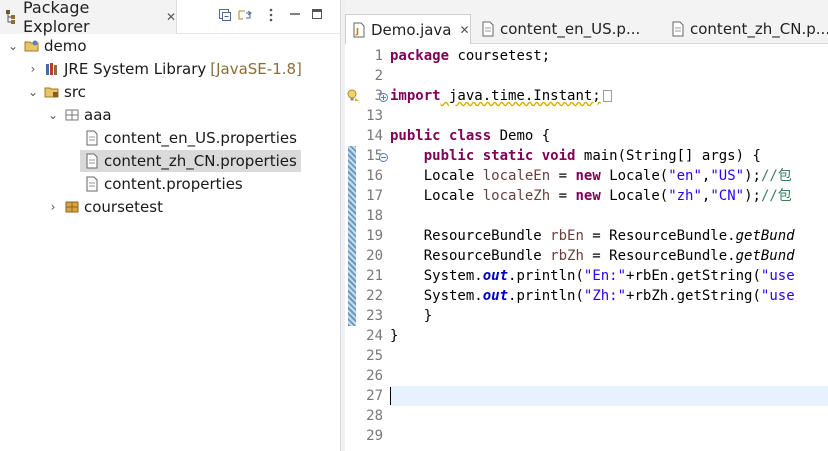 The height and width of the screenshot is (451, 828). I want to click on tab-package-explorer: Package Explorer ✕, so click(88, 18).